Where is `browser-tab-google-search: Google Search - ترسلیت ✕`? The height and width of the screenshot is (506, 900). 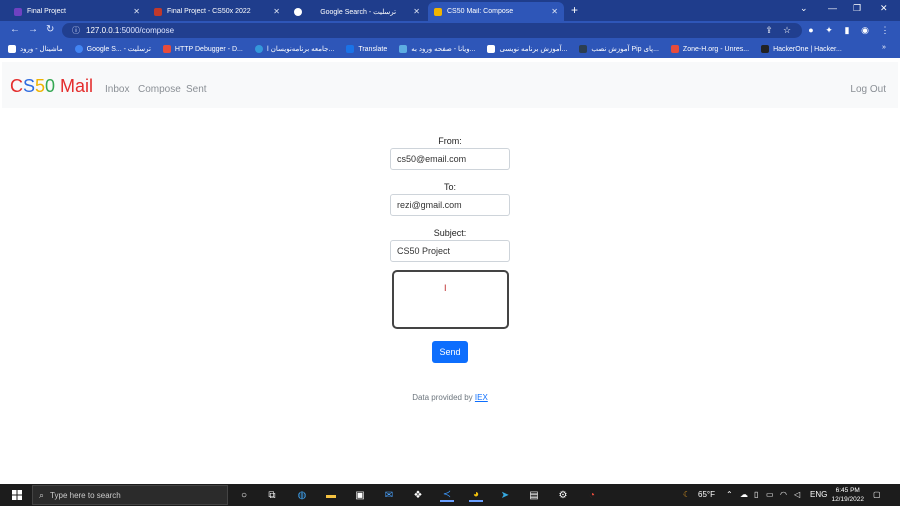
browser-tab-google-search: Google Search - ترسلیت ✕ is located at coordinates (357, 11).